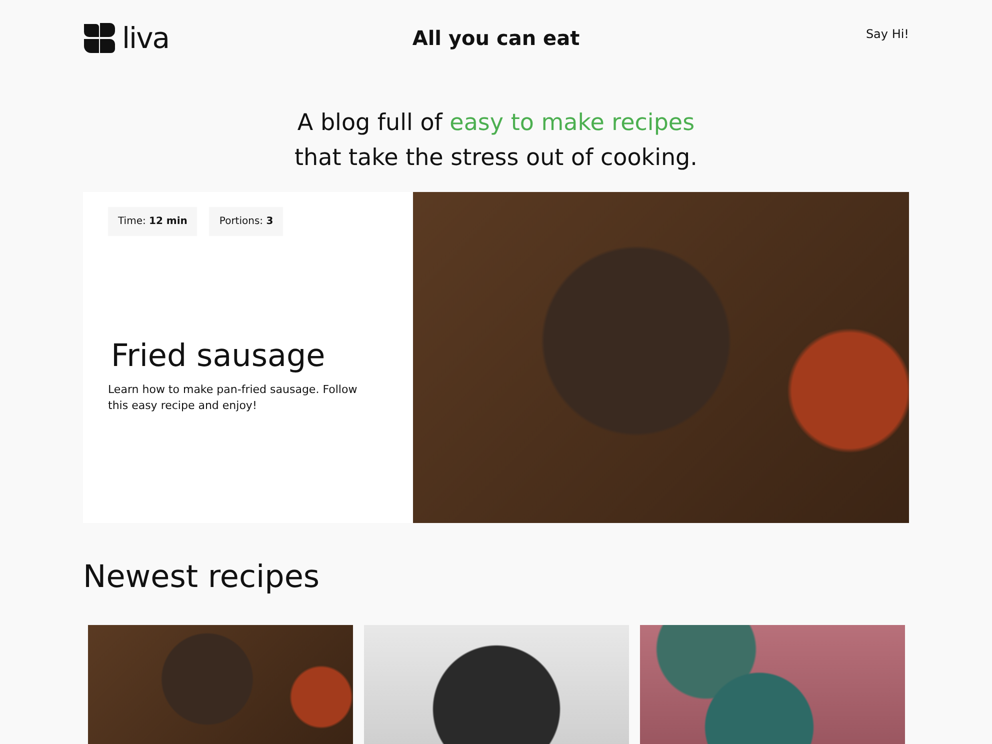 The height and width of the screenshot is (744, 992). What do you see at coordinates (233, 398) in the screenshot?
I see `recipe-description: Learn how to make pan-fried sausage. Follow this easy recipe and enjoy!` at bounding box center [233, 398].